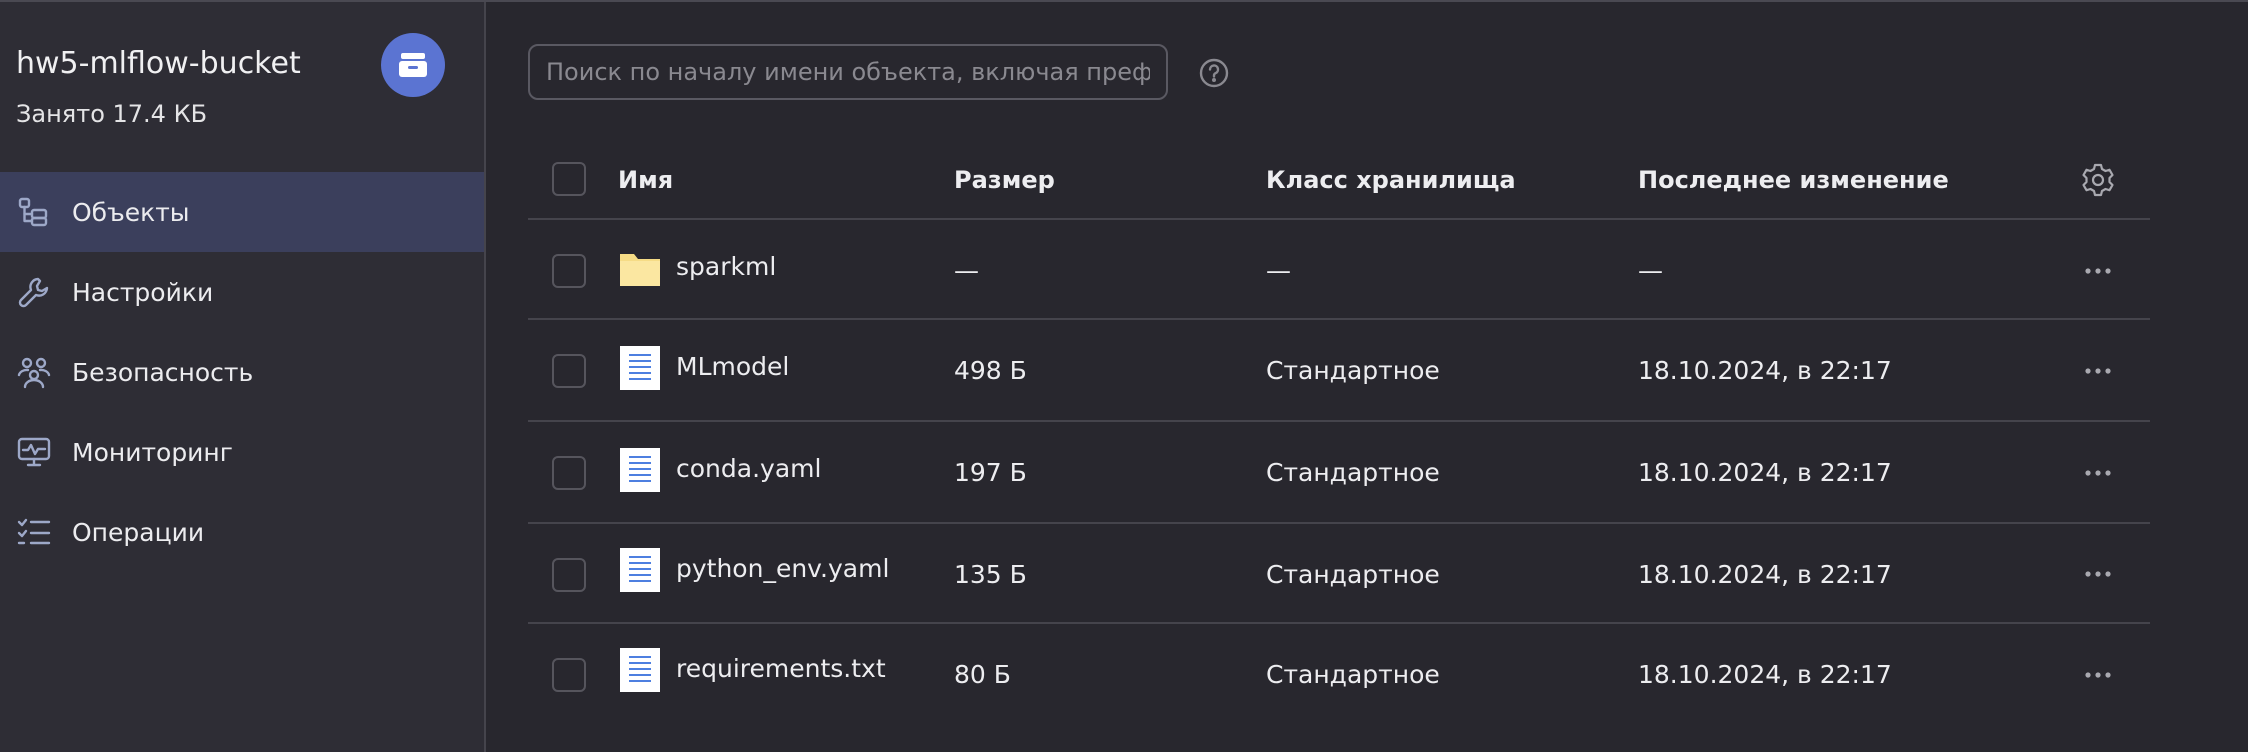 This screenshot has width=2248, height=752. What do you see at coordinates (782, 568) in the screenshot?
I see `row-name: python_env.yaml` at bounding box center [782, 568].